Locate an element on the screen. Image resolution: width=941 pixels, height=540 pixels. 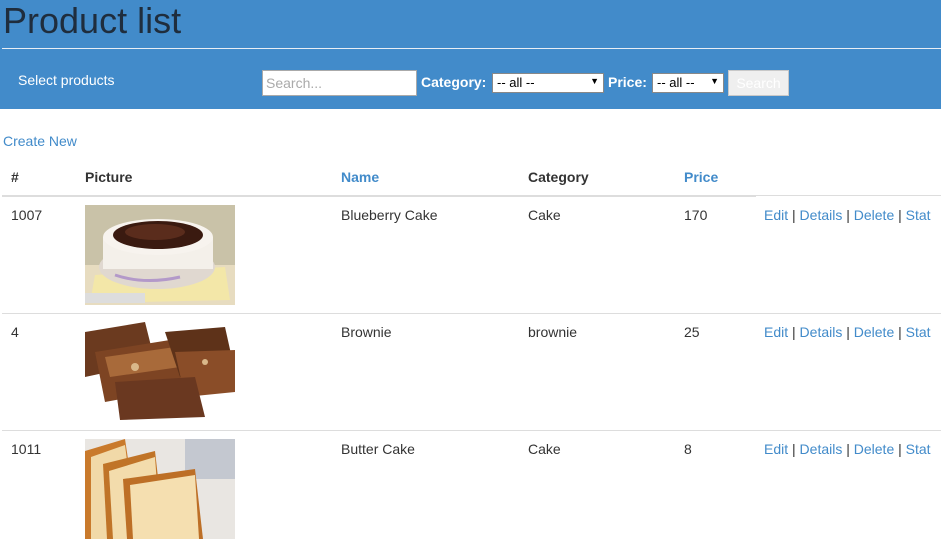
select-products-label: Select products is located at coordinates (66, 80).